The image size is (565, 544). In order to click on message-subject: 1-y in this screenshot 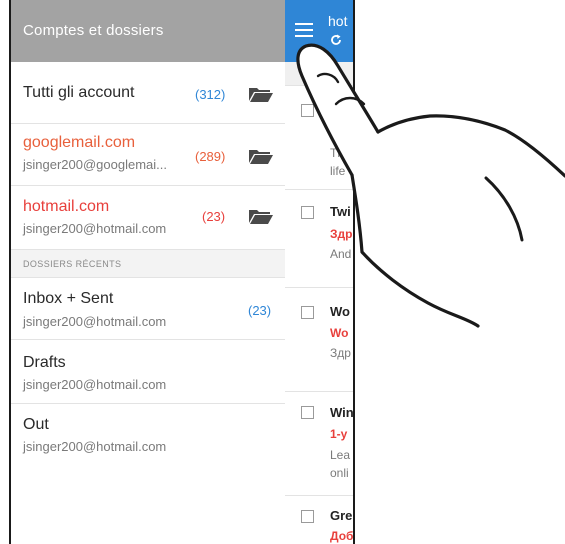, I will do `click(339, 434)`.